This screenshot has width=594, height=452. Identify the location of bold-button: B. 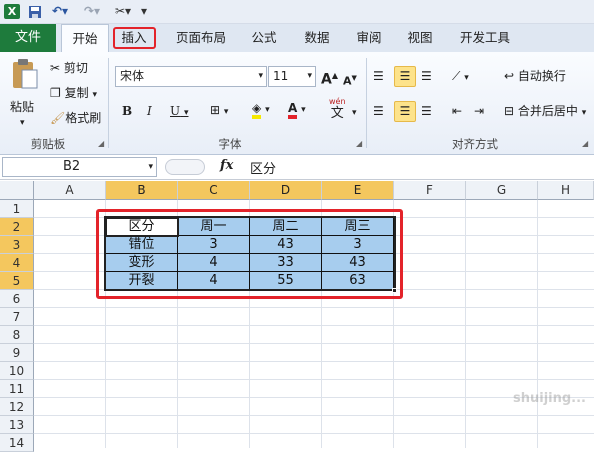
(127, 111).